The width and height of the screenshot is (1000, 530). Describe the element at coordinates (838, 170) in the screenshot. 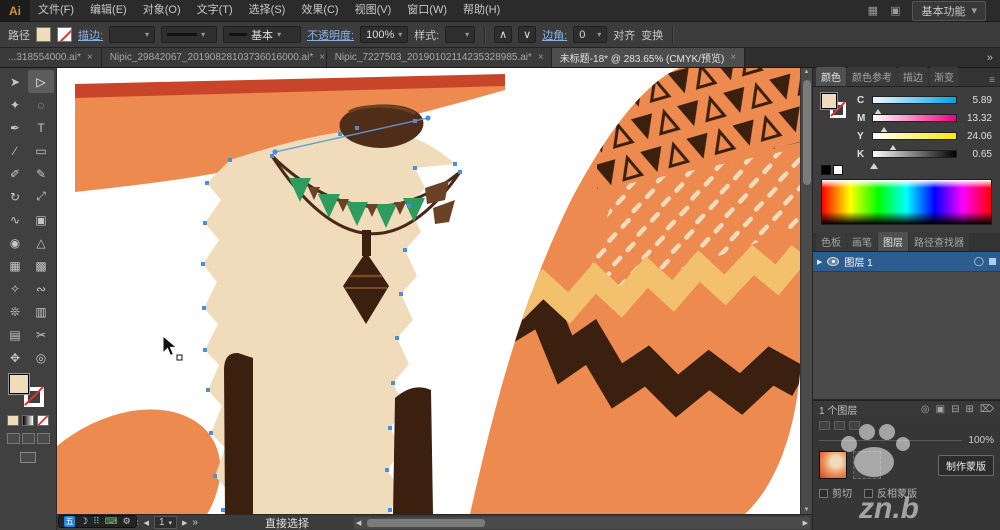

I see `white-swatch` at that location.